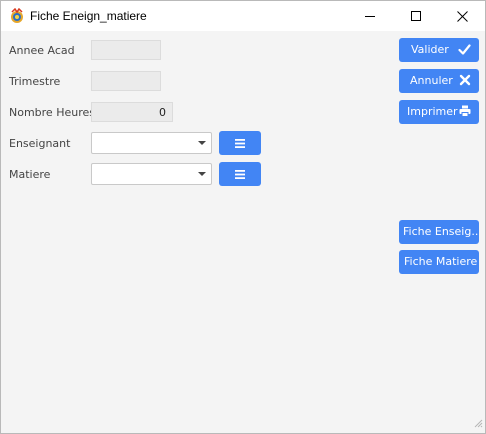  I want to click on maximize-button, so click(416, 16).